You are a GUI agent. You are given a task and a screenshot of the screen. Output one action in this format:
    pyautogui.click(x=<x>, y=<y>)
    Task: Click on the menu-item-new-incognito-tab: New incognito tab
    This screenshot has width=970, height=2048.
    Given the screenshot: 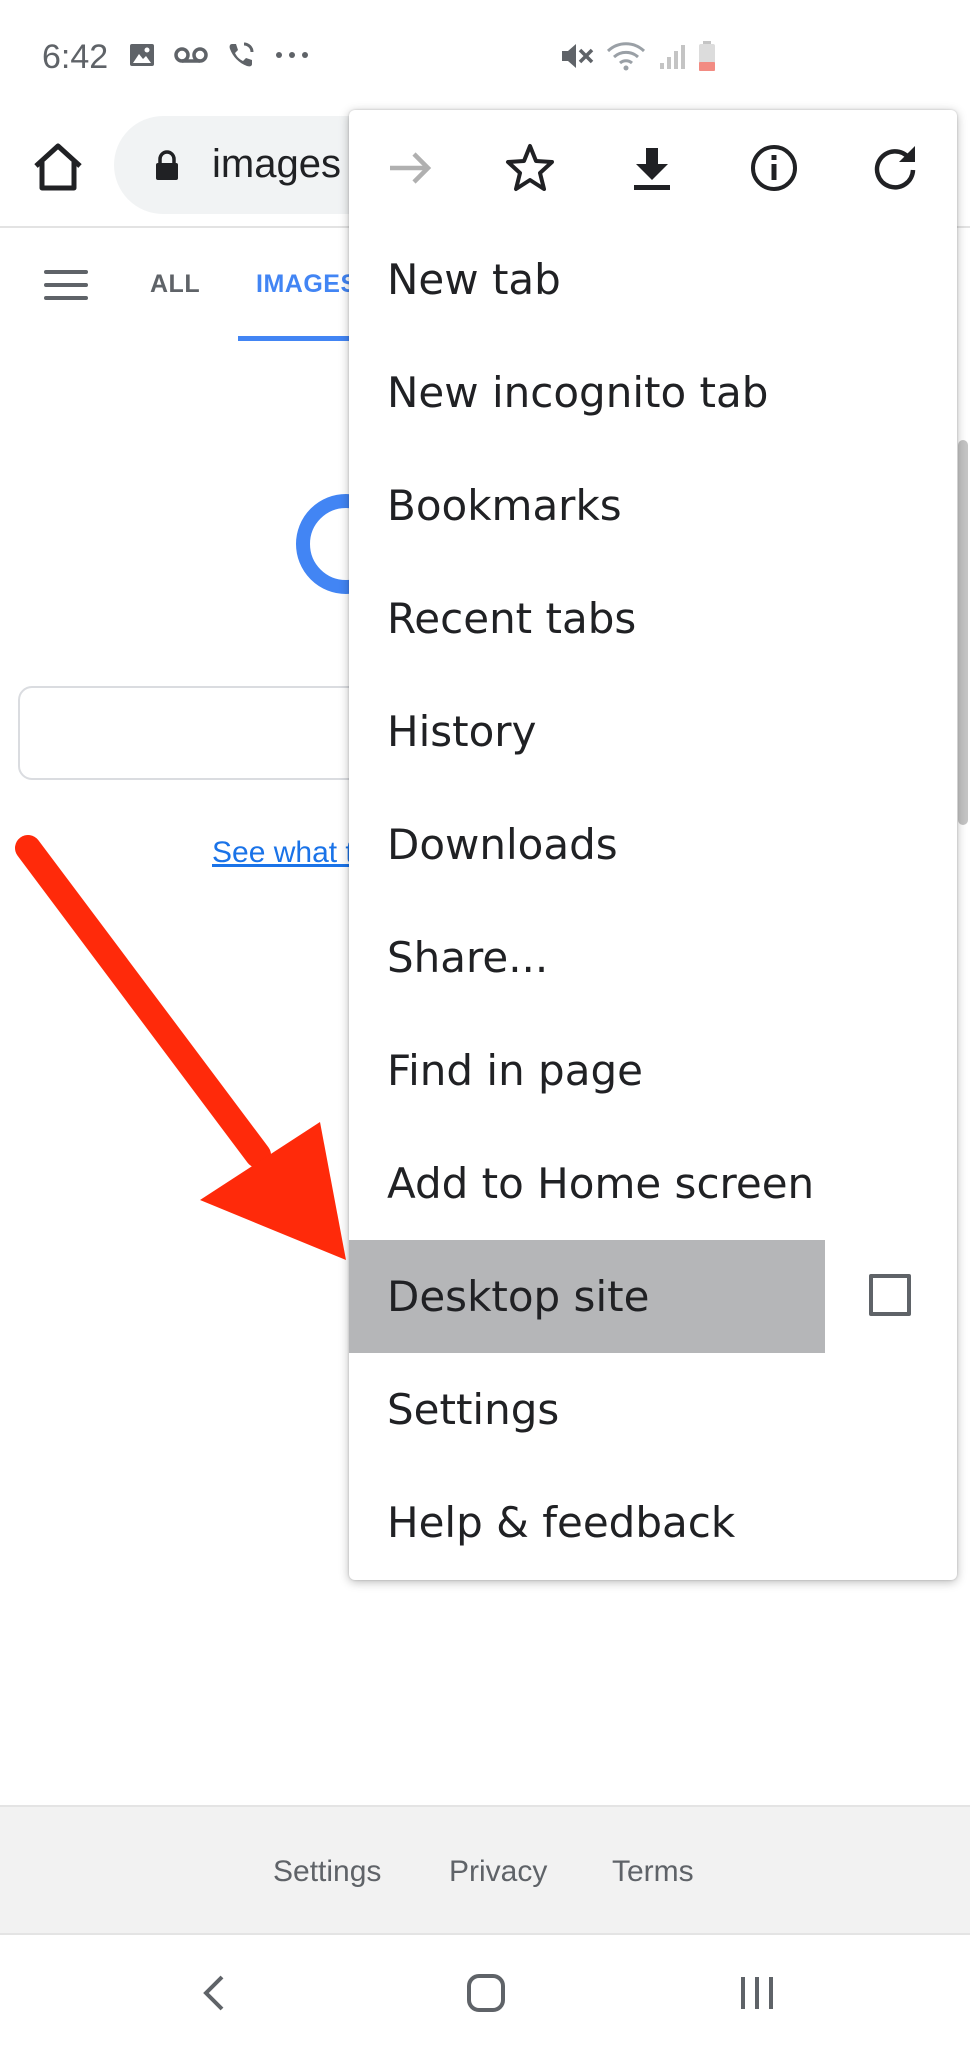 What is the action you would take?
    pyautogui.click(x=653, y=392)
    